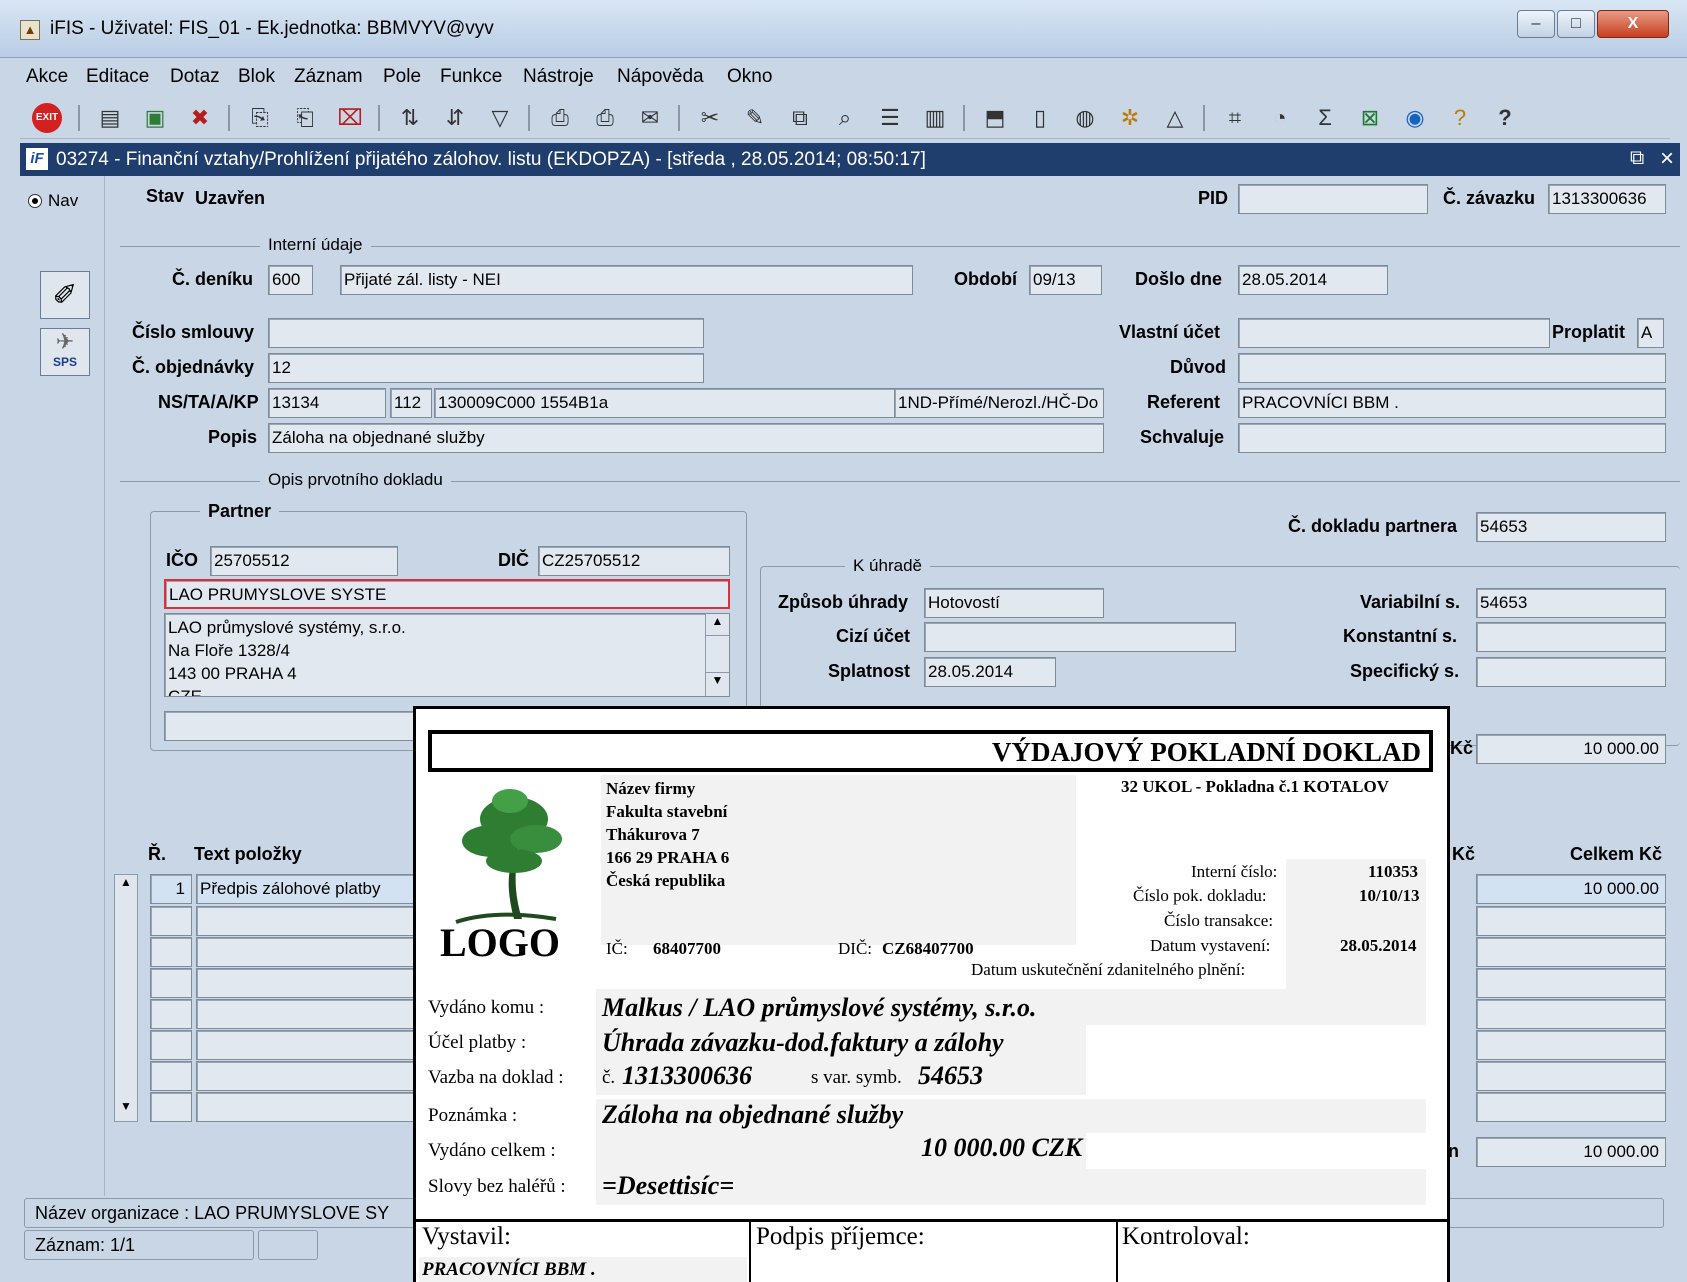 This screenshot has height=1282, width=1687. What do you see at coordinates (935, 118) in the screenshot?
I see `columns-icon: ▥` at bounding box center [935, 118].